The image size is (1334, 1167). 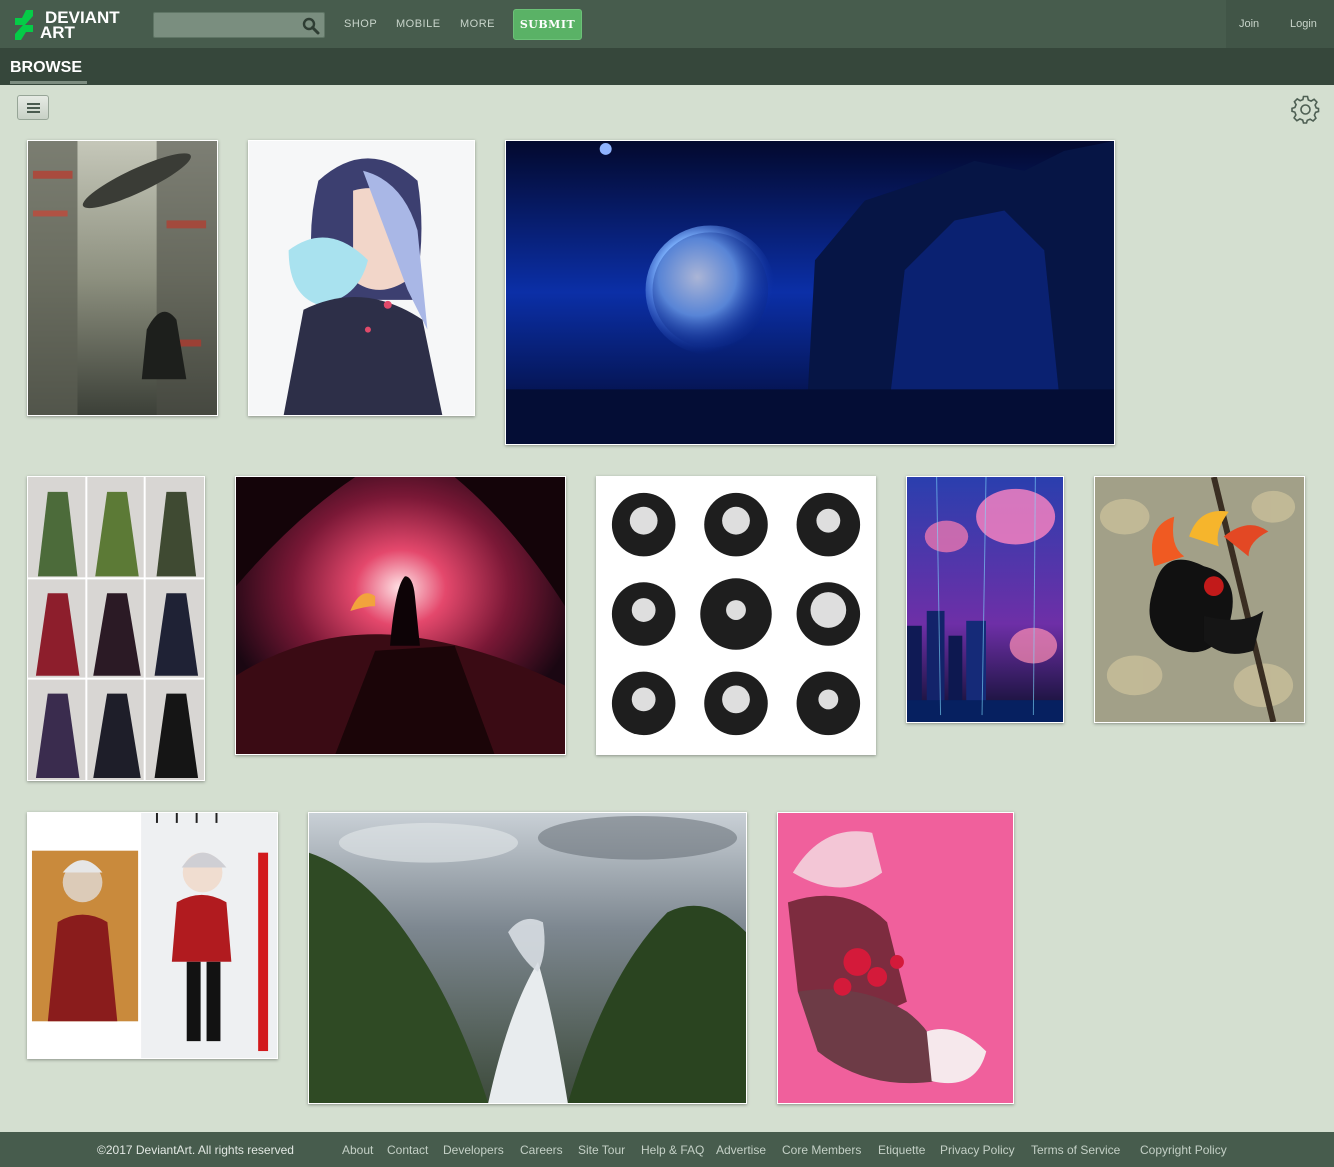 What do you see at coordinates (541, 1150) in the screenshot?
I see `footer-link-careers: Careers` at bounding box center [541, 1150].